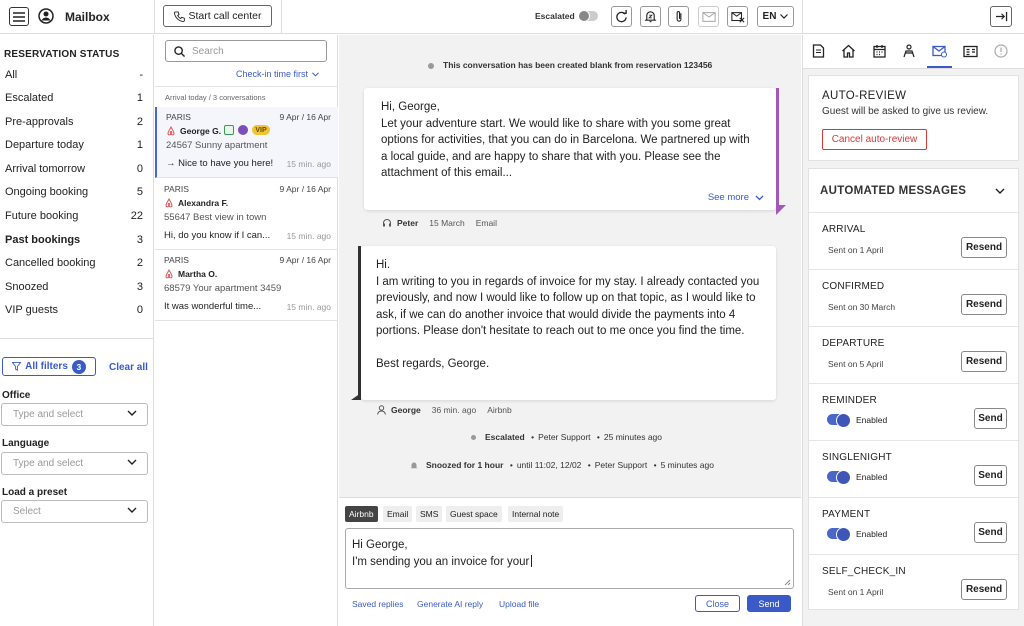  I want to click on active-tab-underline, so click(939, 67).